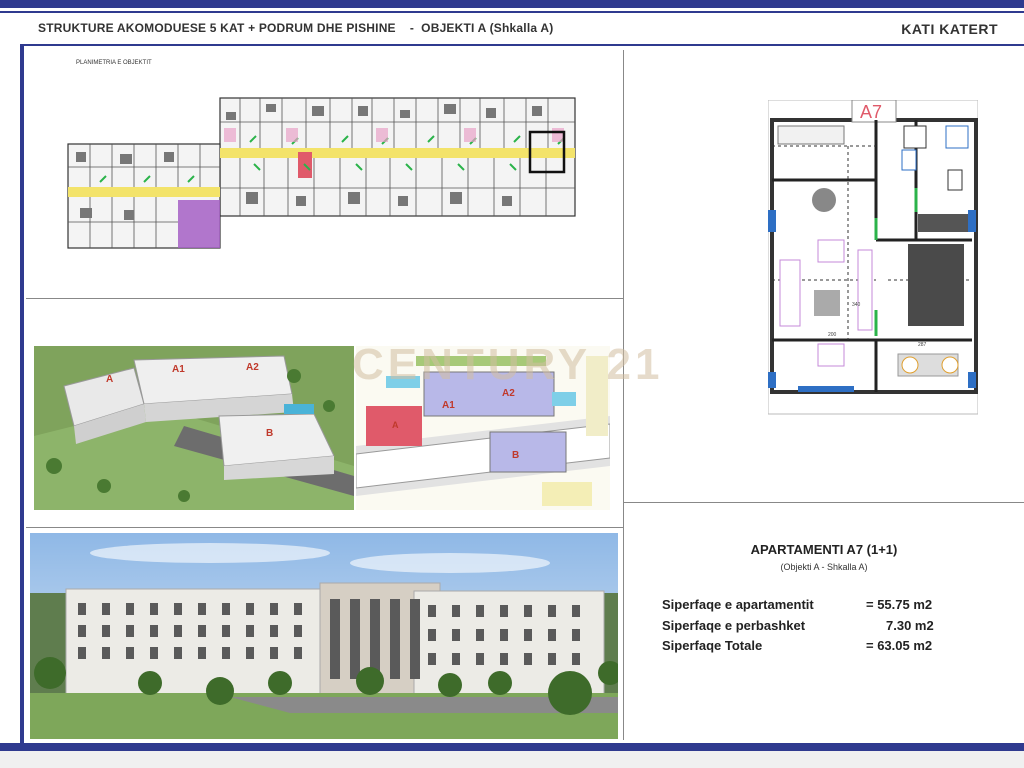 Image resolution: width=1024 pixels, height=768 pixels. Describe the element at coordinates (109, 379) in the screenshot. I see `render-label-a: A` at that location.